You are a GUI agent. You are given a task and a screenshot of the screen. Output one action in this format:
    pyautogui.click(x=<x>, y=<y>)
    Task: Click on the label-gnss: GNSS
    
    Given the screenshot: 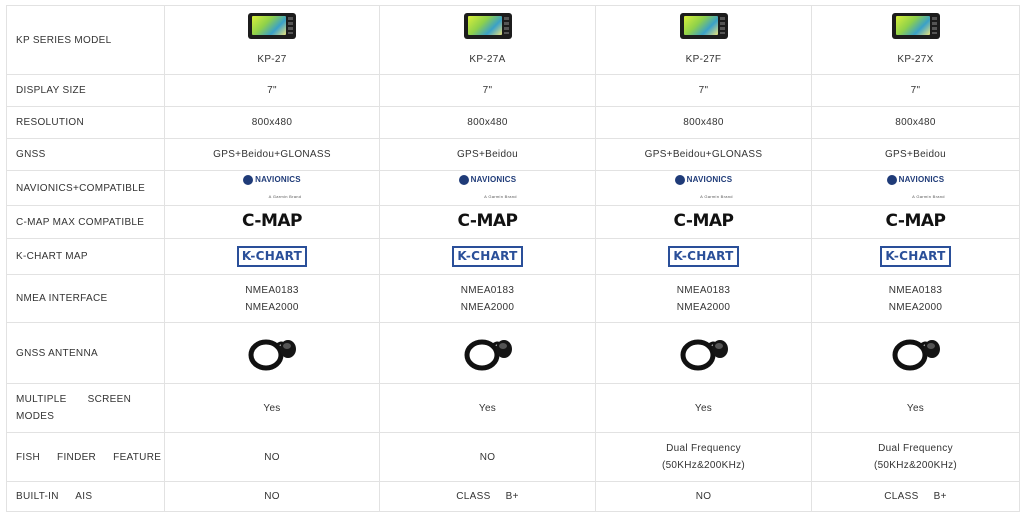 What is the action you would take?
    pyautogui.click(x=85, y=154)
    